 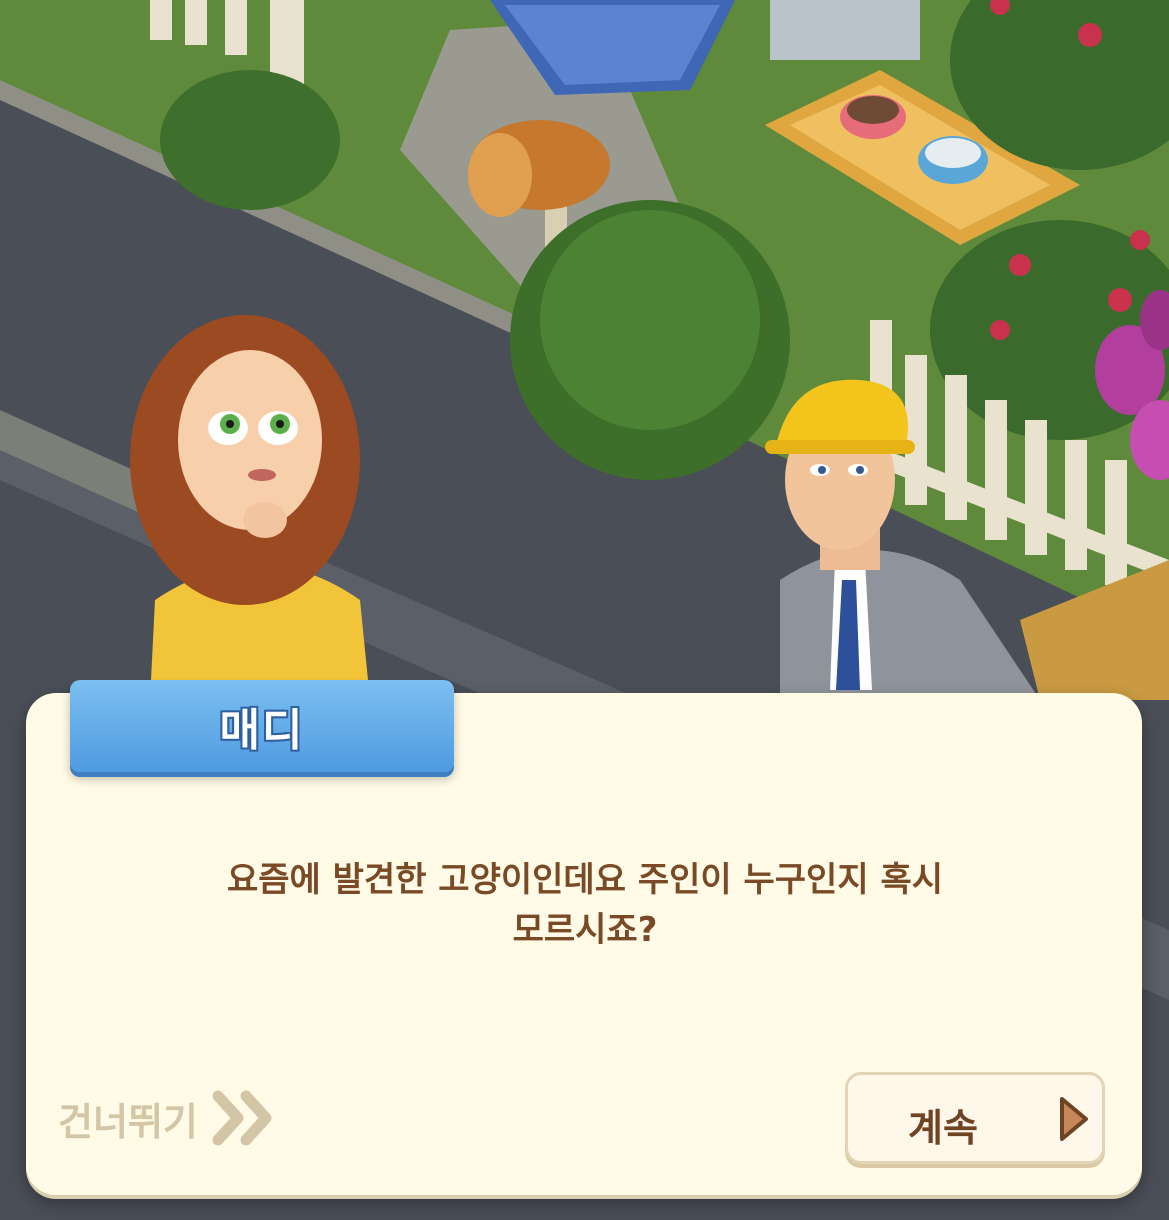 I want to click on skip-button: 건너뛰기, so click(x=168, y=1118).